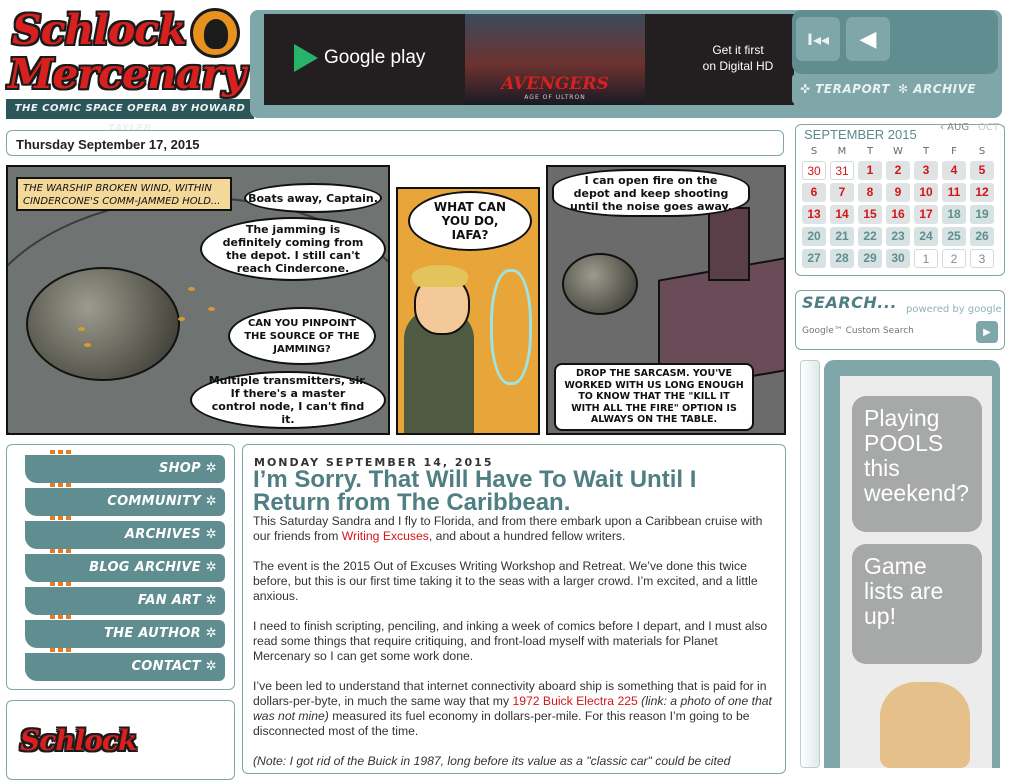 The height and width of the screenshot is (784, 1024). I want to click on calendar-day: 5, so click(982, 170).